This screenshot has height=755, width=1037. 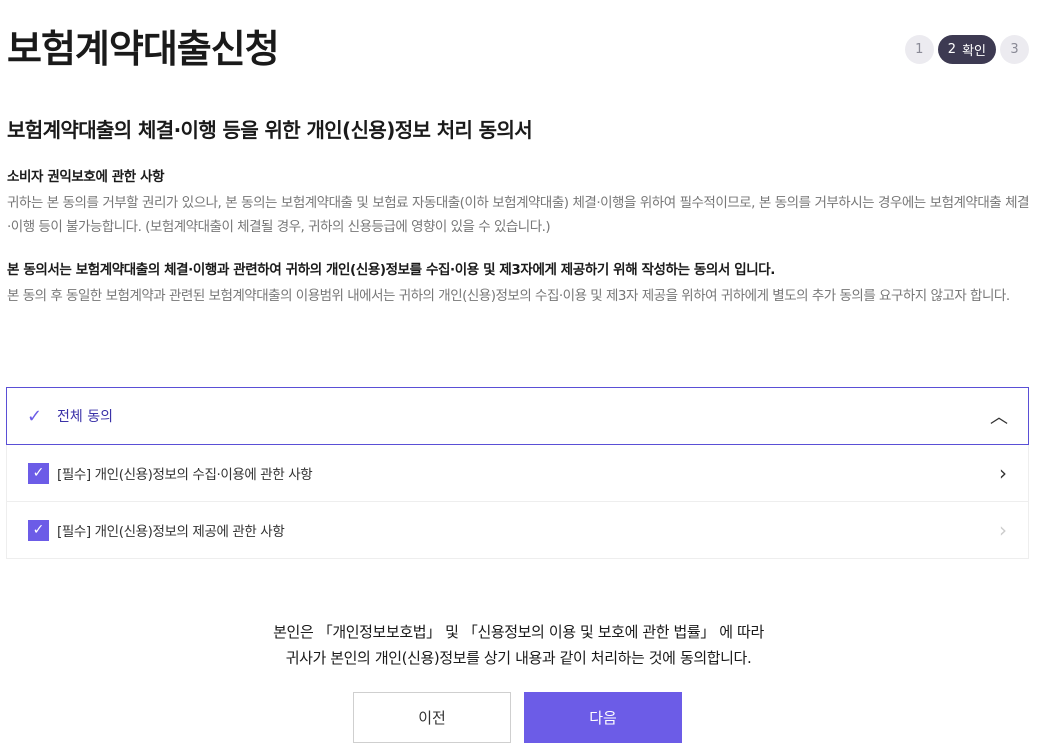 What do you see at coordinates (517, 416) in the screenshot?
I see `agree-all-toggle: ✓ 전체 동의 ︿` at bounding box center [517, 416].